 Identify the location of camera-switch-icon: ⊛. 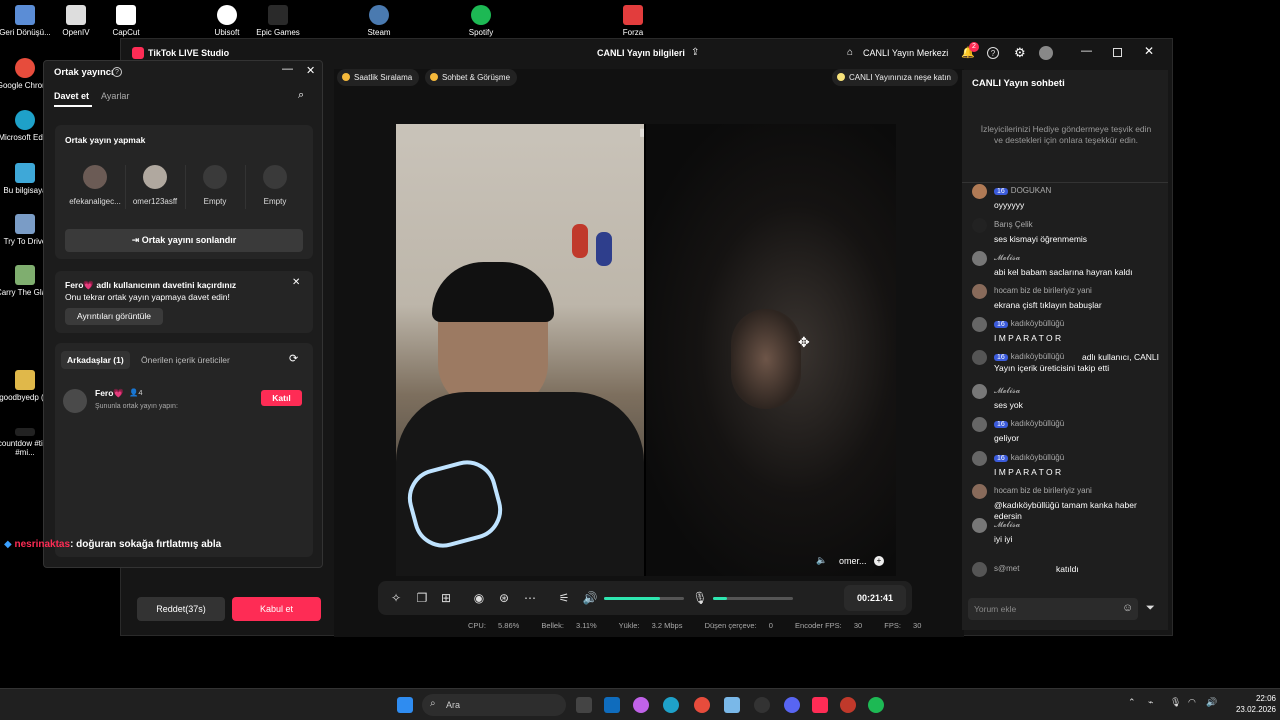
(504, 598).